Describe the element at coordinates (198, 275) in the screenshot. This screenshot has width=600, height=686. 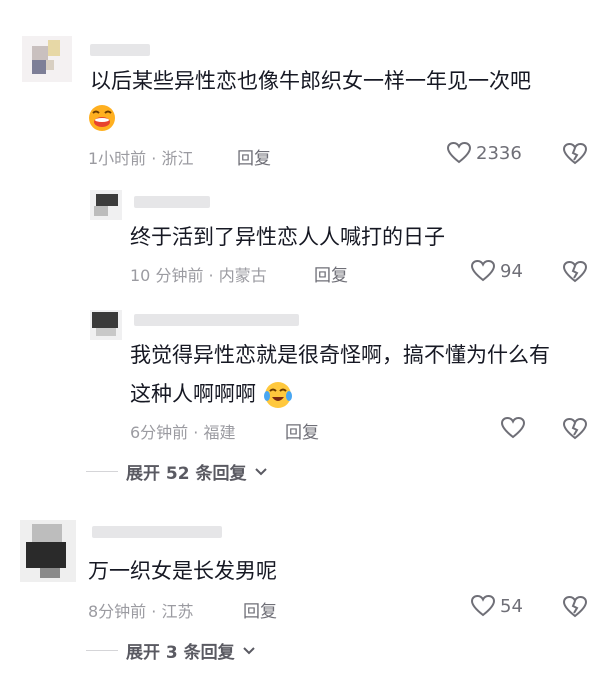
I see `comment-time: 10 分钟前 · 内蒙古` at that location.